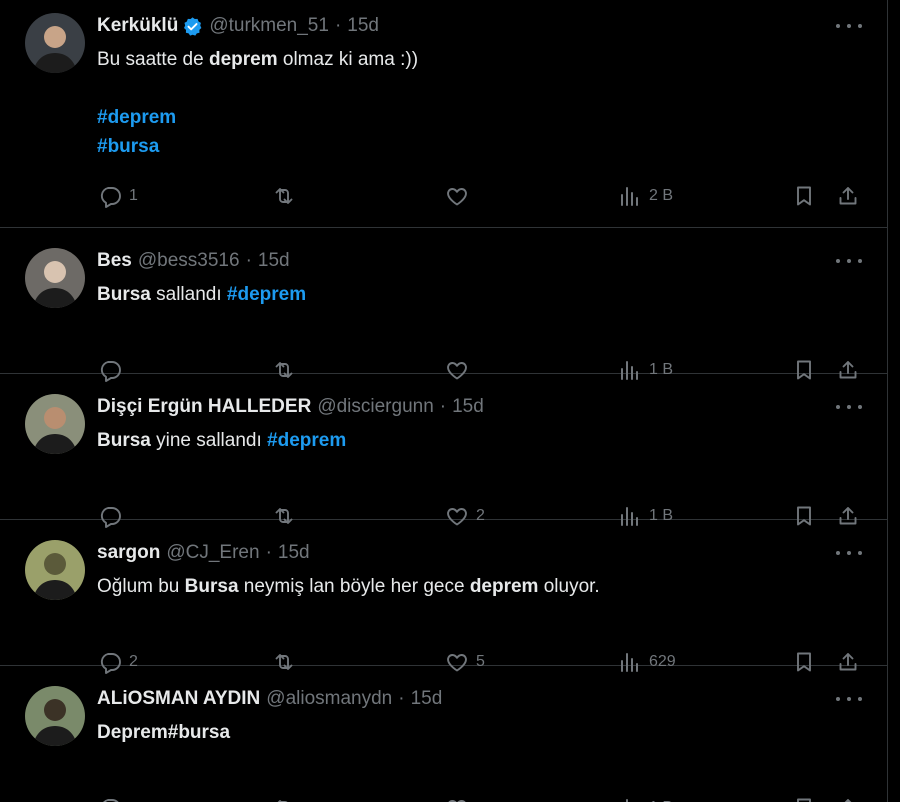 Image resolution: width=900 pixels, height=802 pixels. I want to click on tweet-actions: 1 2 B, so click(443, 196).